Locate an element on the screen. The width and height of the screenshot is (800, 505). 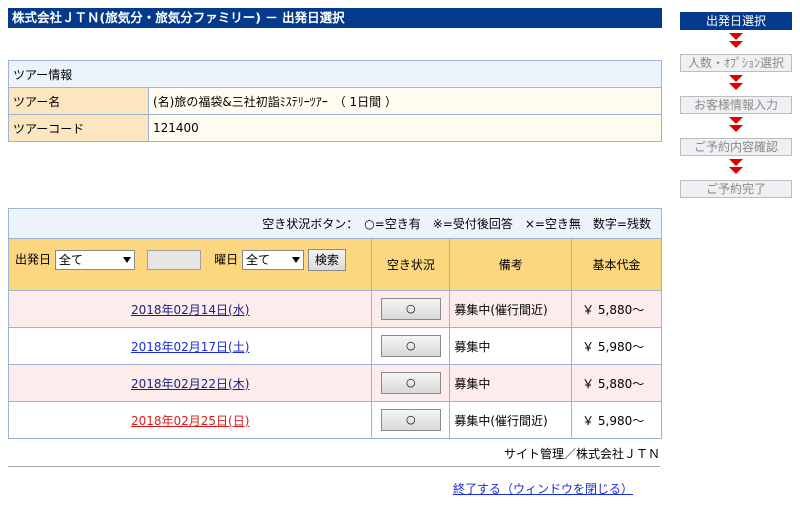
table-row: 2018年02月25日(日) ○ 募集中(催行間近) ￥ 5,980～ is located at coordinates (334, 420).